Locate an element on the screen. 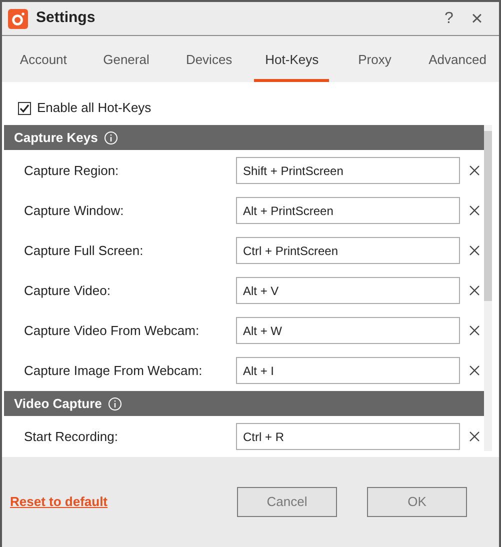 This screenshot has width=501, height=547. tab: Proxy is located at coordinates (374, 59).